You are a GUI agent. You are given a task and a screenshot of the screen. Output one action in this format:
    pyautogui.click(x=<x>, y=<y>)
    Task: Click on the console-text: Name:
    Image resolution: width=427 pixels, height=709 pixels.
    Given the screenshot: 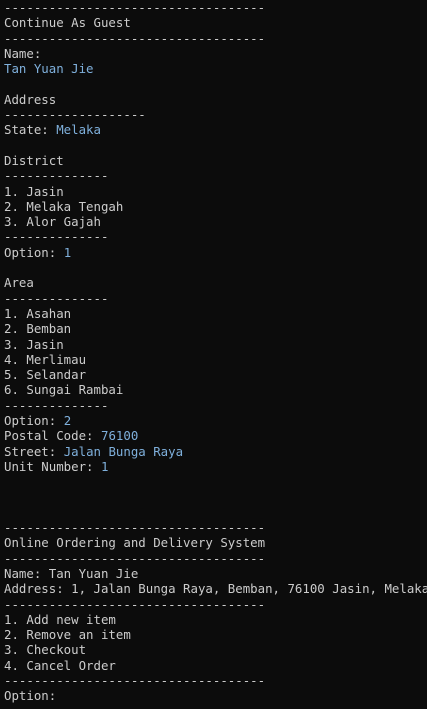 What is the action you would take?
    pyautogui.click(x=23, y=53)
    